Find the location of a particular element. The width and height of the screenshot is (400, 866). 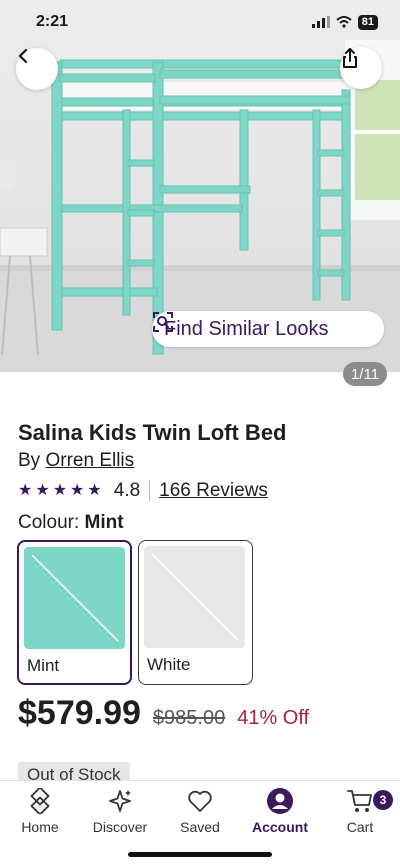

price-row: $579.99 $985.00 41% Off is located at coordinates (163, 713).